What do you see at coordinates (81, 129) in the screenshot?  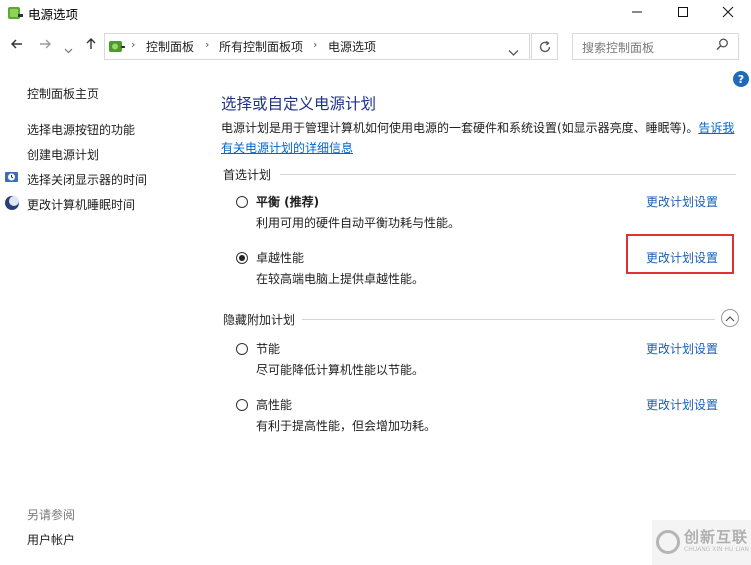 I see `sidebar-item-power-buttons: 选择电源按钮的功能` at bounding box center [81, 129].